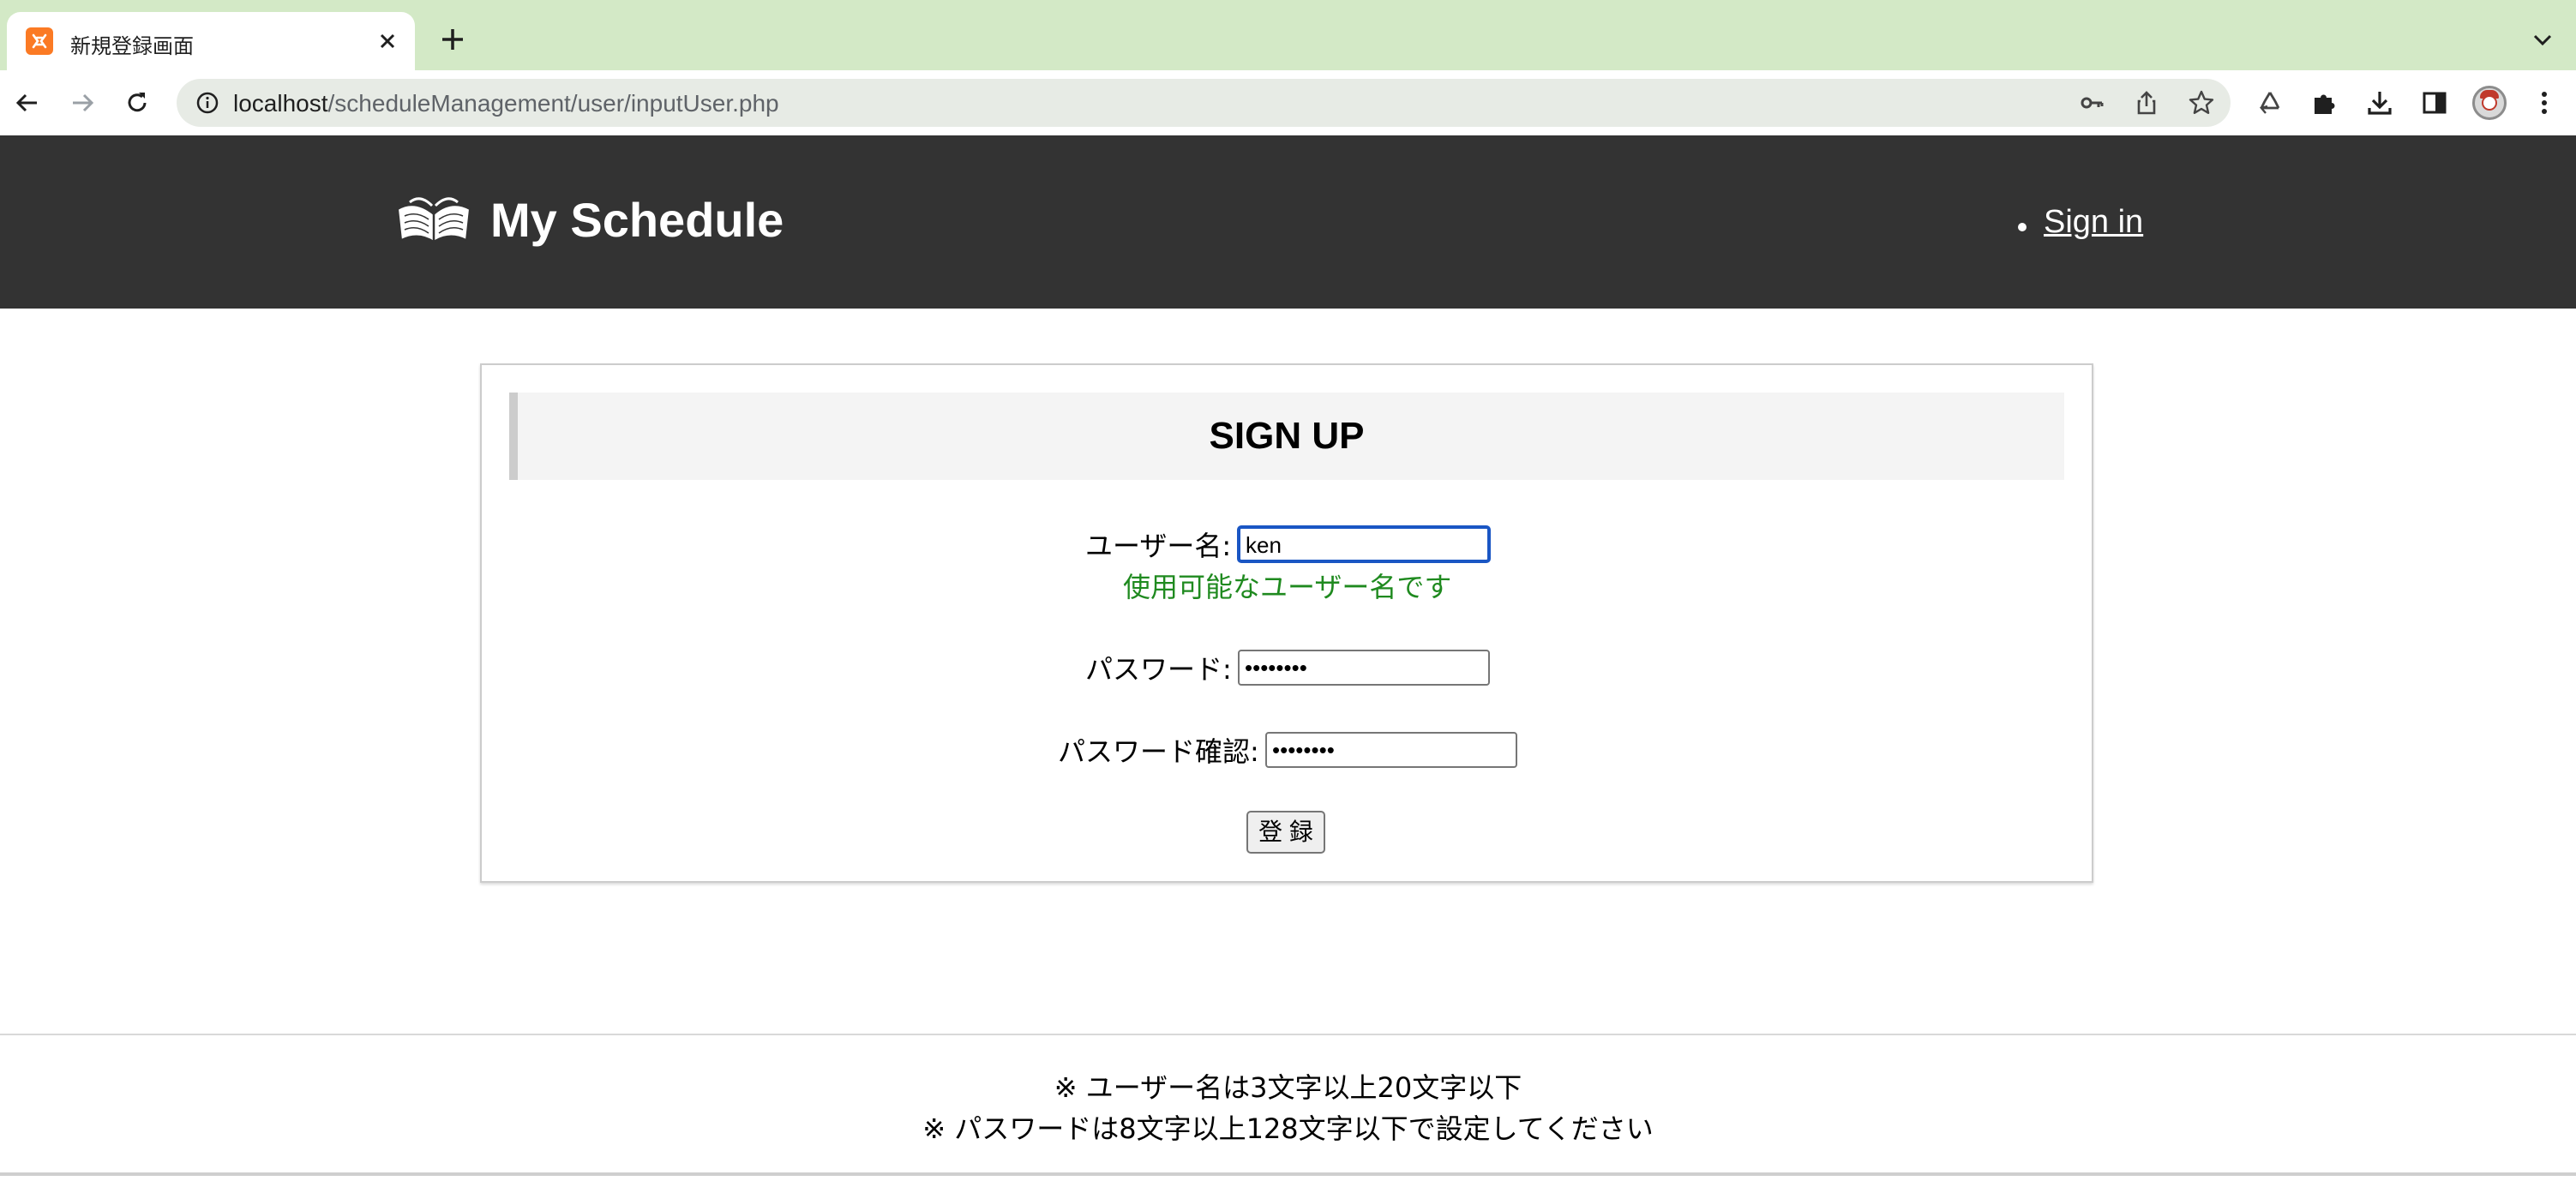 The image size is (2576, 1193). Describe the element at coordinates (2544, 102) in the screenshot. I see `browser-menu-icon` at that location.